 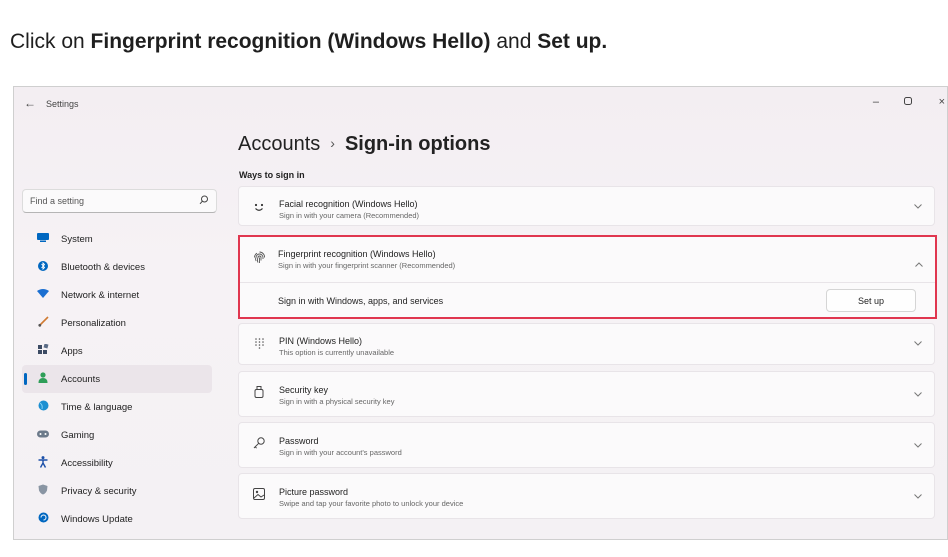 I want to click on sidebar-item-label: Time & language, so click(x=97, y=407).